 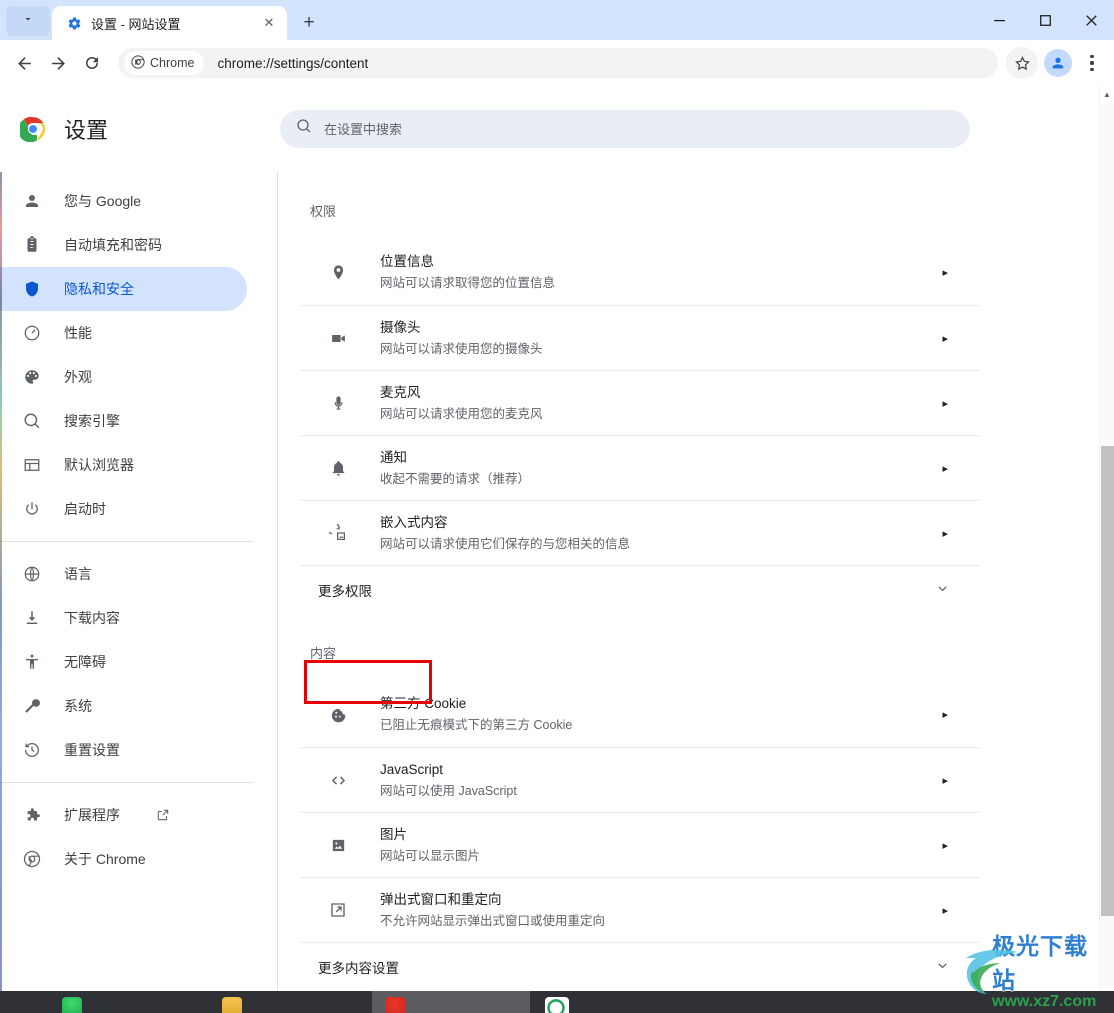 What do you see at coordinates (505, 543) in the screenshot?
I see `row-subtitle: 网站可以请求使用它们保存的与您相关的信息` at bounding box center [505, 543].